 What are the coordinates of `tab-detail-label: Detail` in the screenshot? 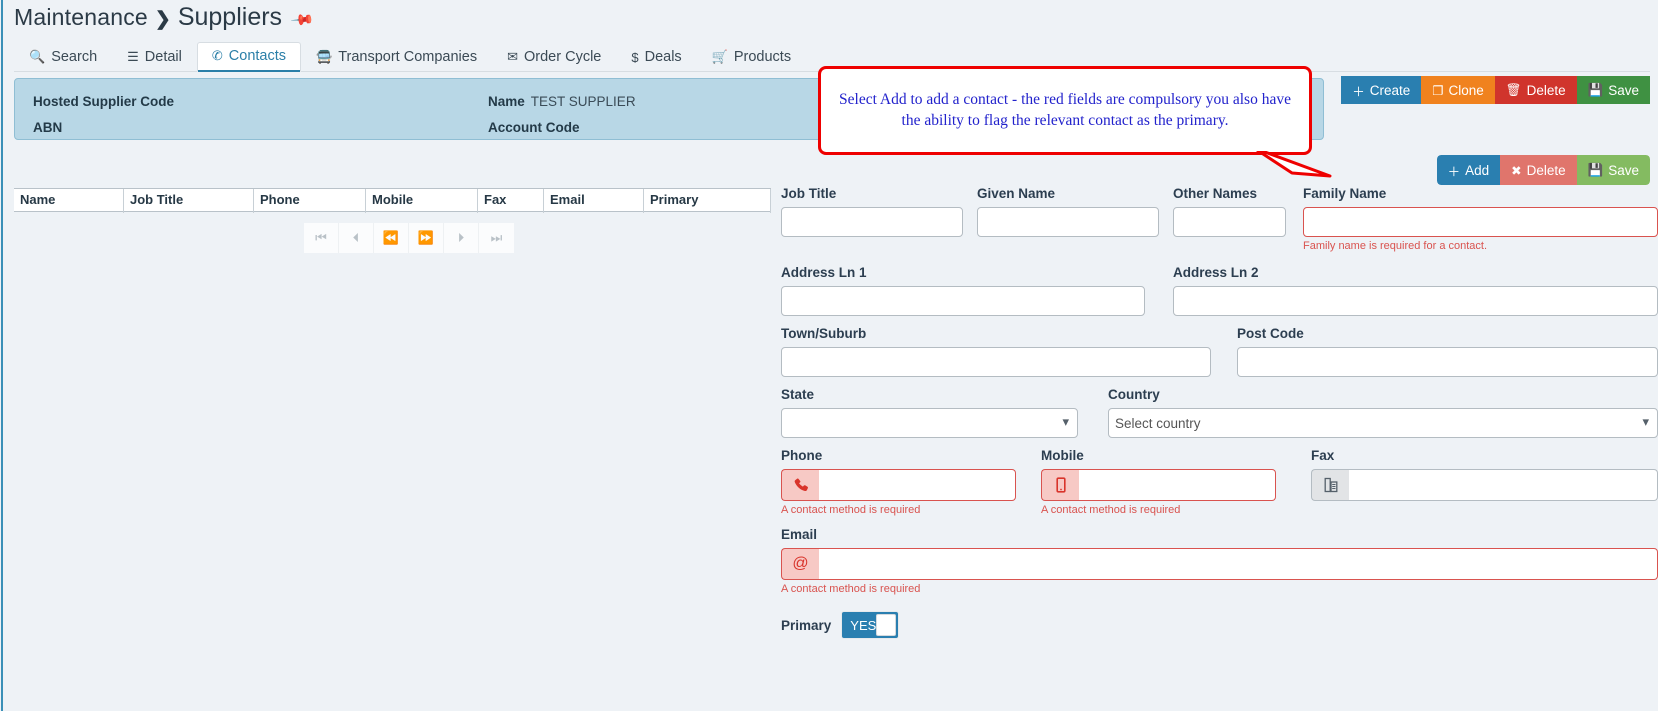 It's located at (163, 57).